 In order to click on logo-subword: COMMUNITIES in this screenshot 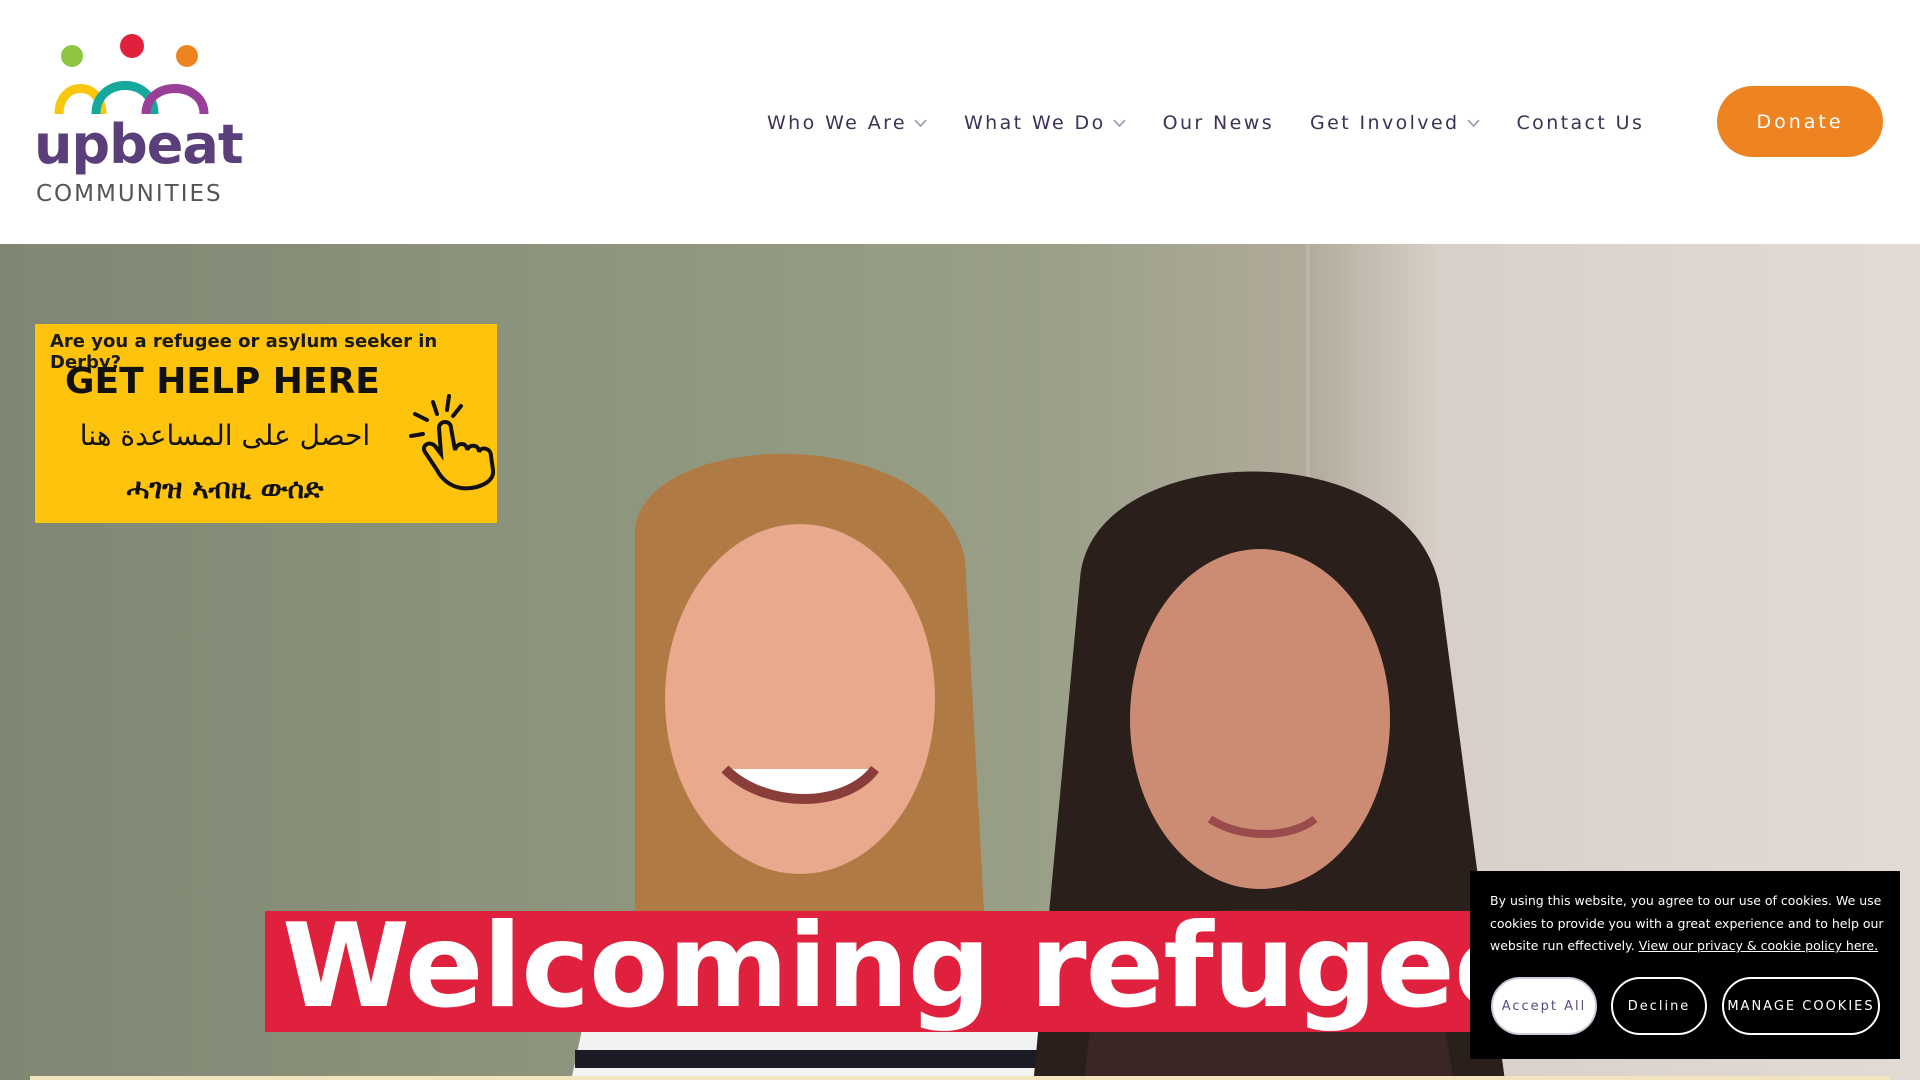, I will do `click(129, 194)`.